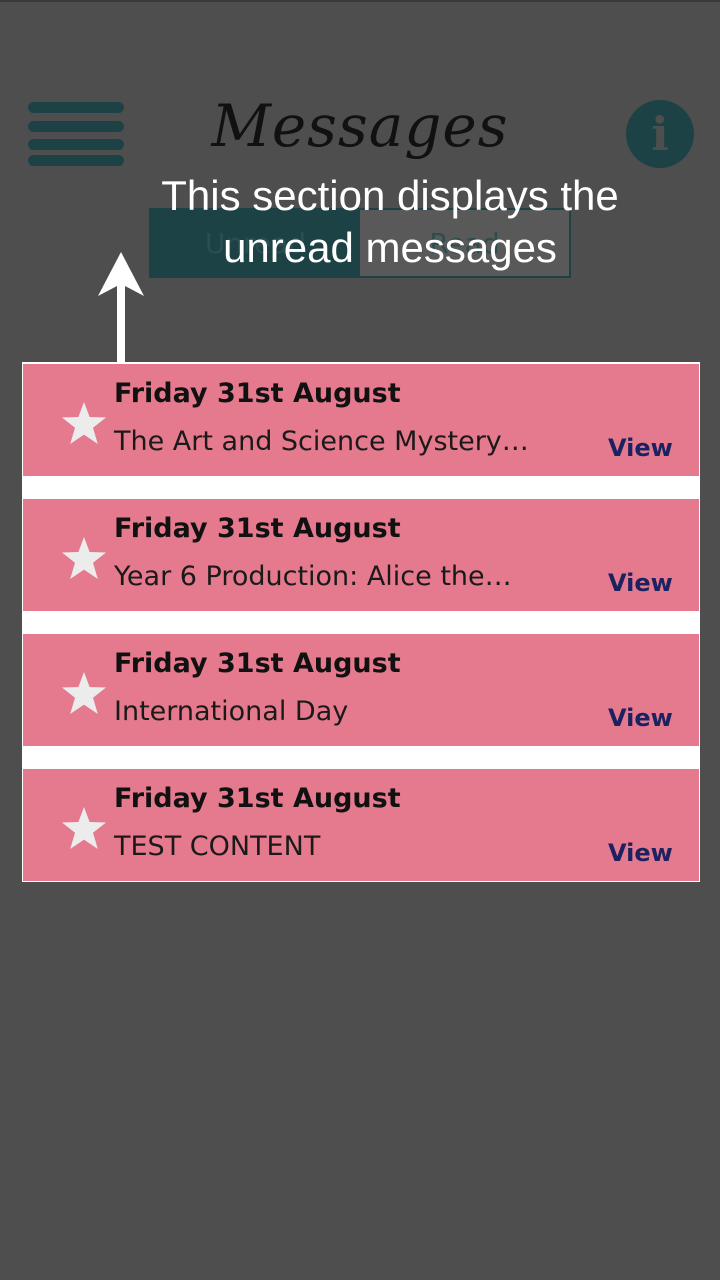  What do you see at coordinates (217, 846) in the screenshot?
I see `message-subject: TEST CONTENT` at bounding box center [217, 846].